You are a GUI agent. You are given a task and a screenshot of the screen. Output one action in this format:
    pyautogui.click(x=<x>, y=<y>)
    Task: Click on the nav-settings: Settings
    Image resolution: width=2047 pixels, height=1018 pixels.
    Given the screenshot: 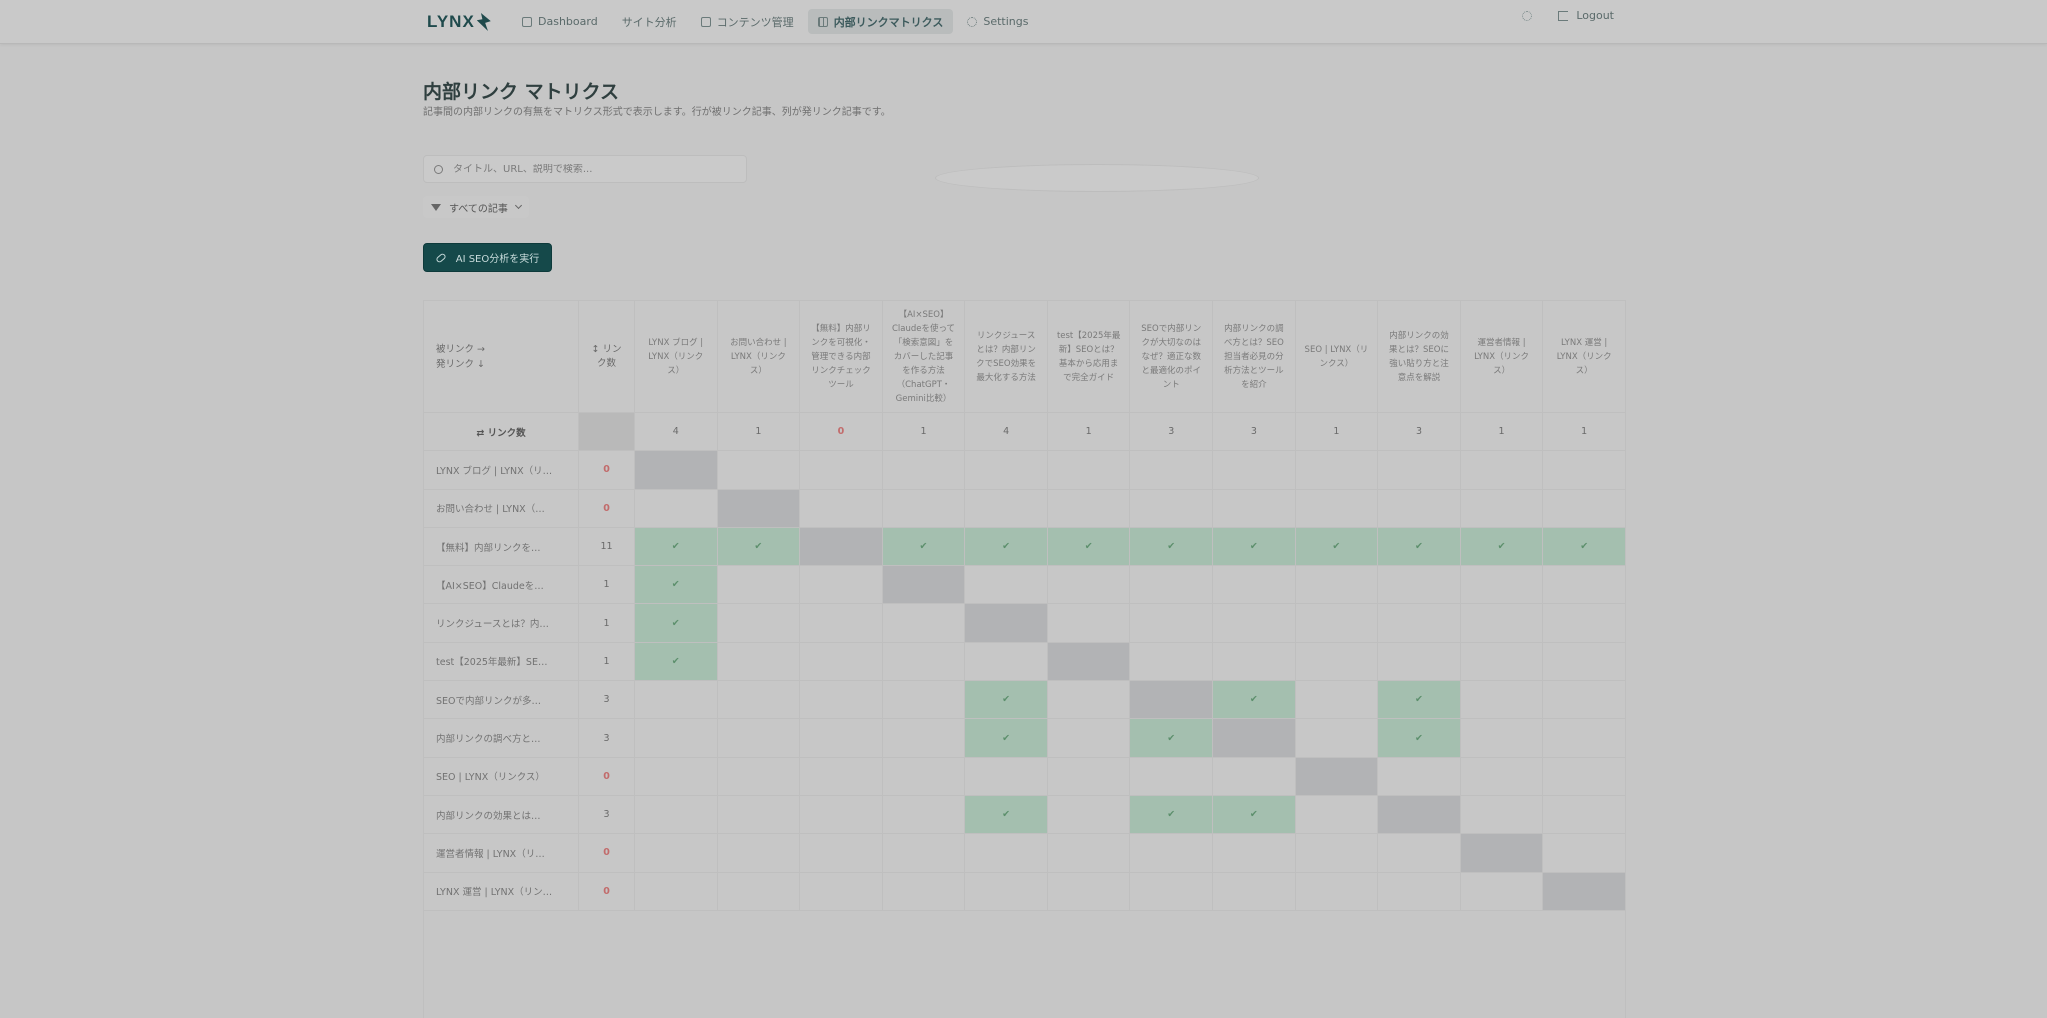 What is the action you would take?
    pyautogui.click(x=997, y=21)
    